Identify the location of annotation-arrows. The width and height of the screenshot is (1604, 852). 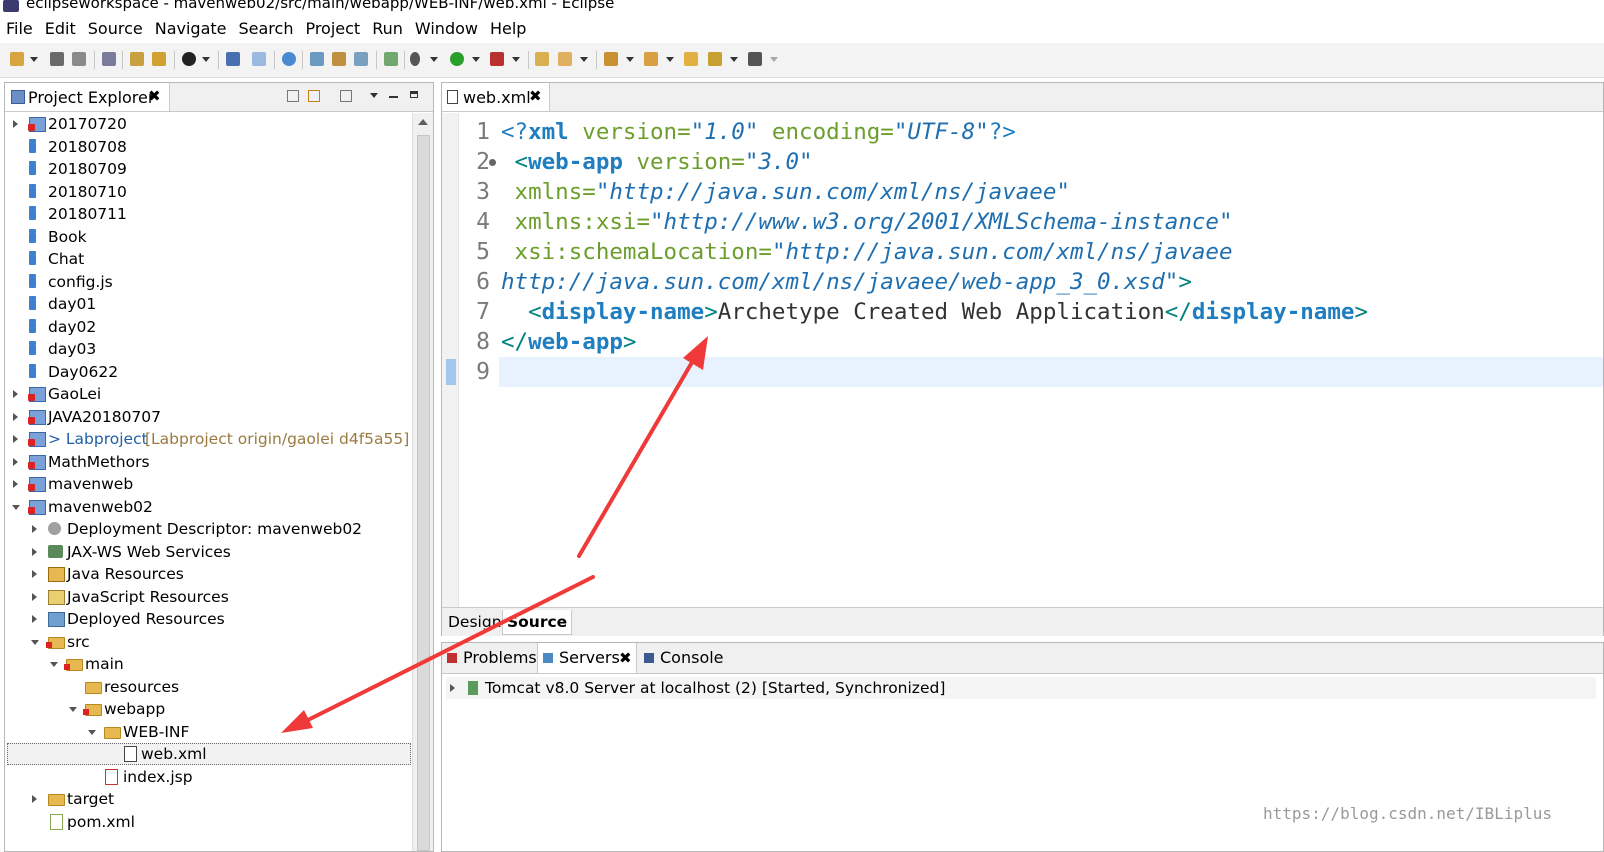
(494, 534).